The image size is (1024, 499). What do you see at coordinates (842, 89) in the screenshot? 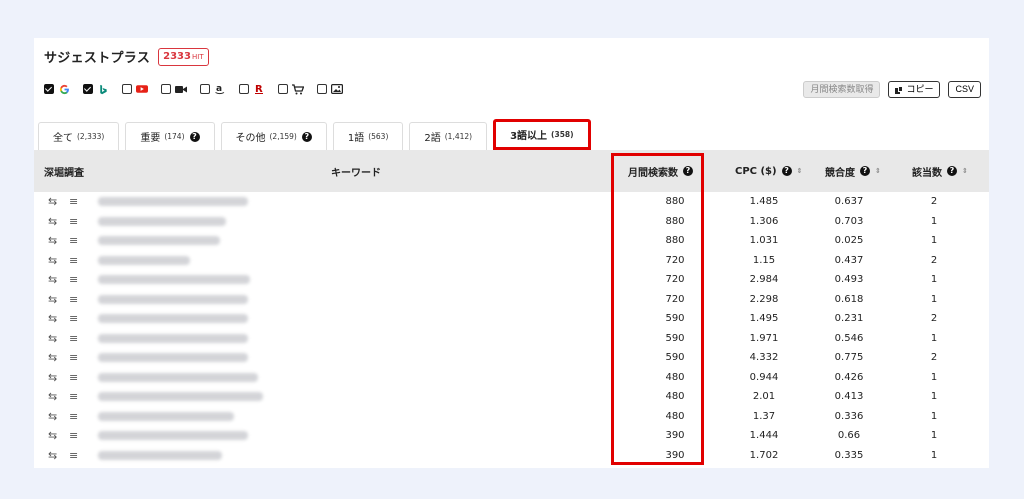
I see `fetch-volume-button: 月間検索数取得` at bounding box center [842, 89].